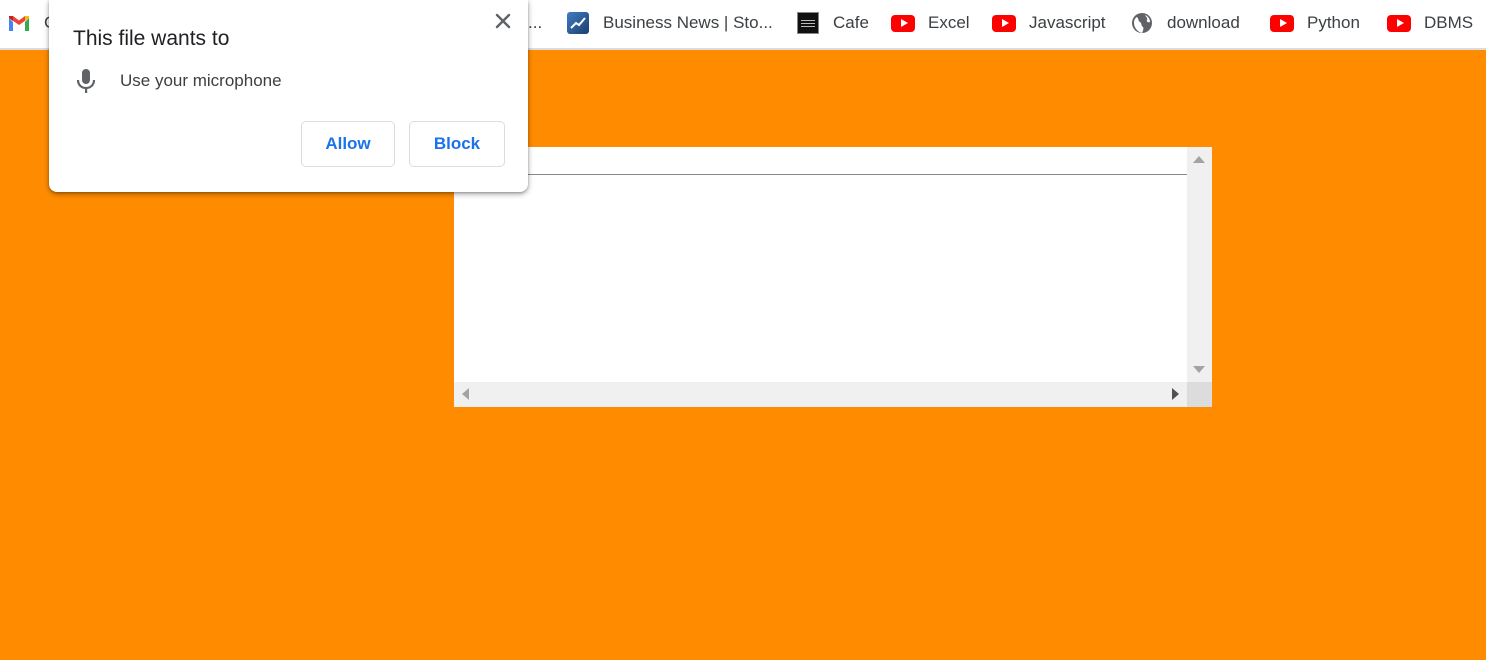  I want to click on bookmark-python: Python, so click(1315, 23).